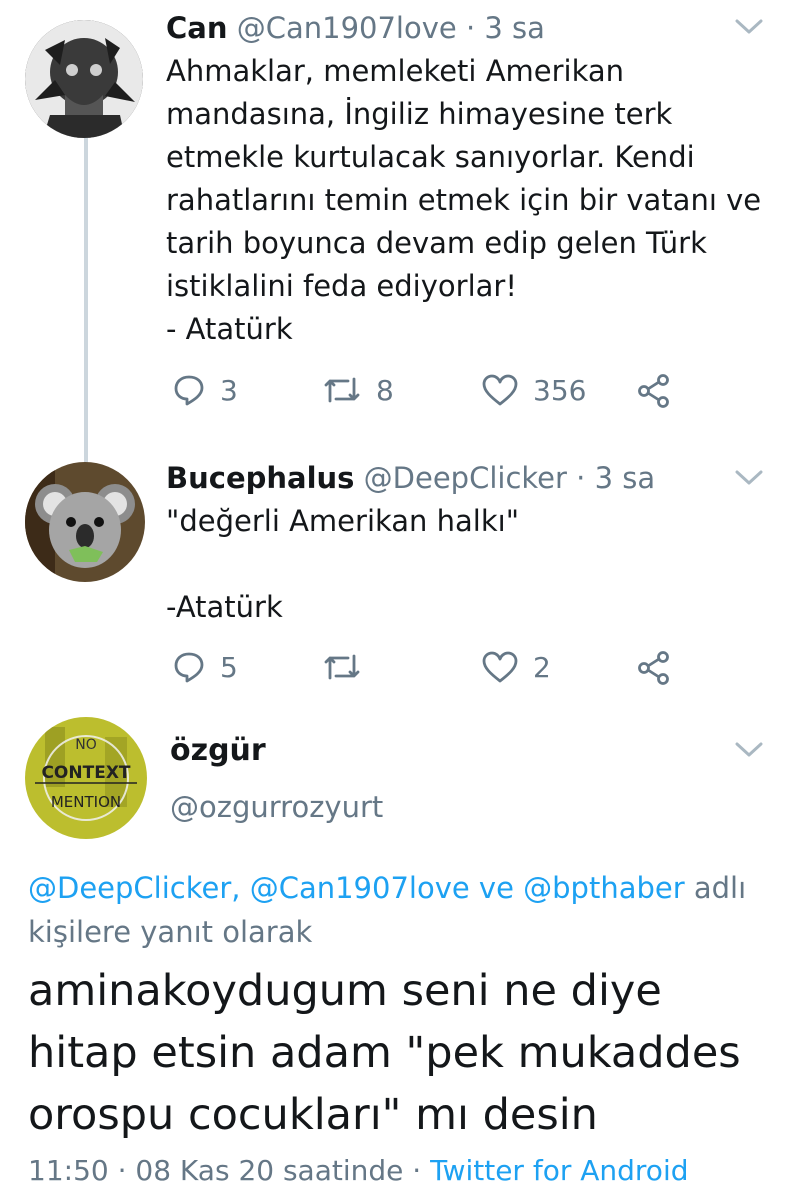  I want to click on display-name: Bucephalus, so click(260, 478).